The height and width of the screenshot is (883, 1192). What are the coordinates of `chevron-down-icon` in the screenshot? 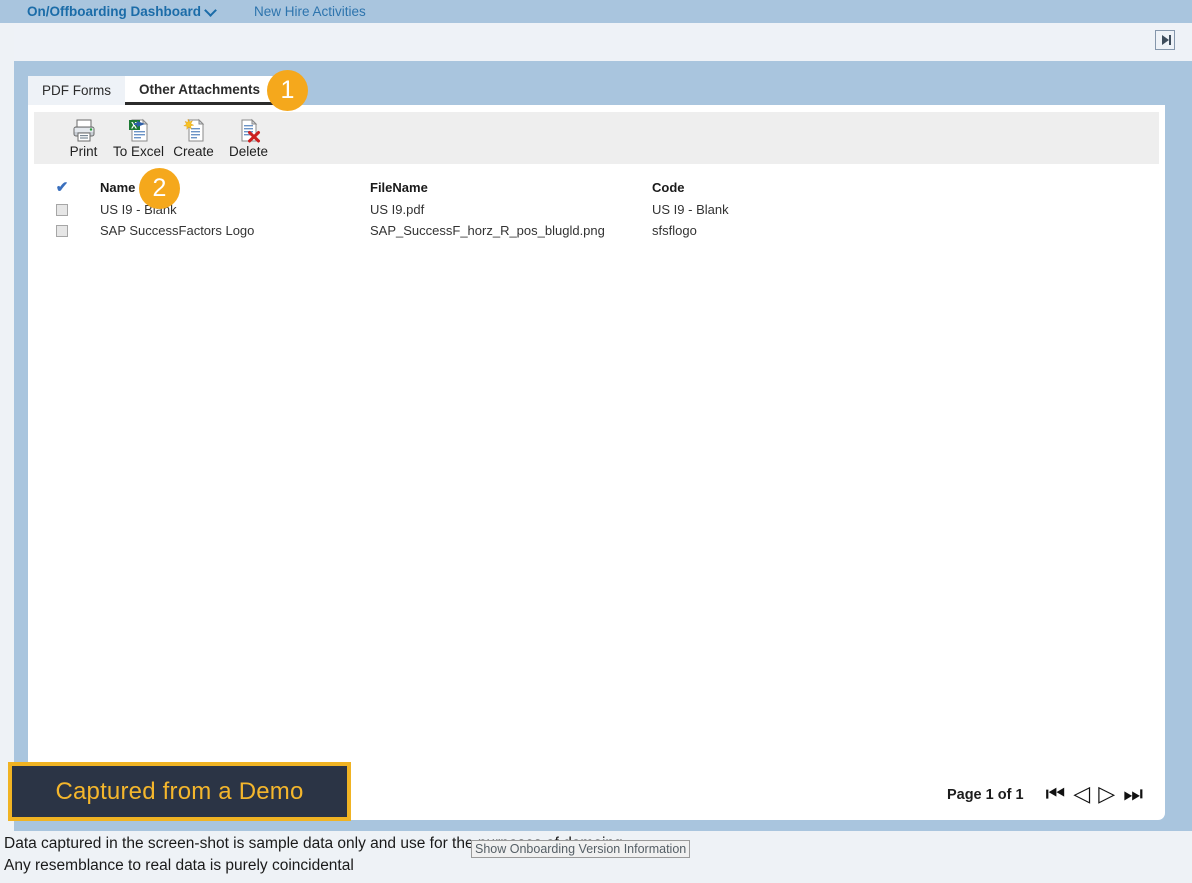 It's located at (211, 10).